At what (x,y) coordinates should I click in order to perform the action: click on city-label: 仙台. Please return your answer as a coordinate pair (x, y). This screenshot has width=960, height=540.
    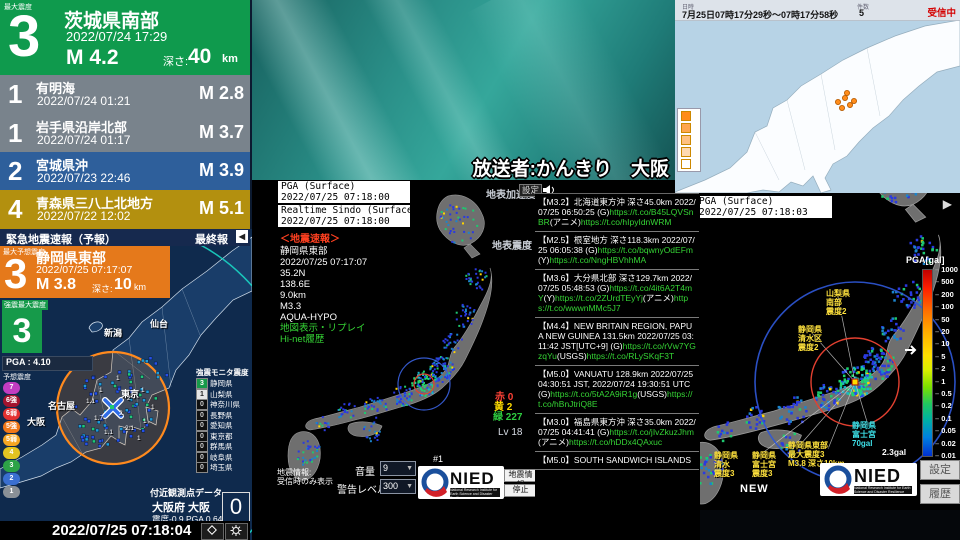
    Looking at the image, I should click on (159, 324).